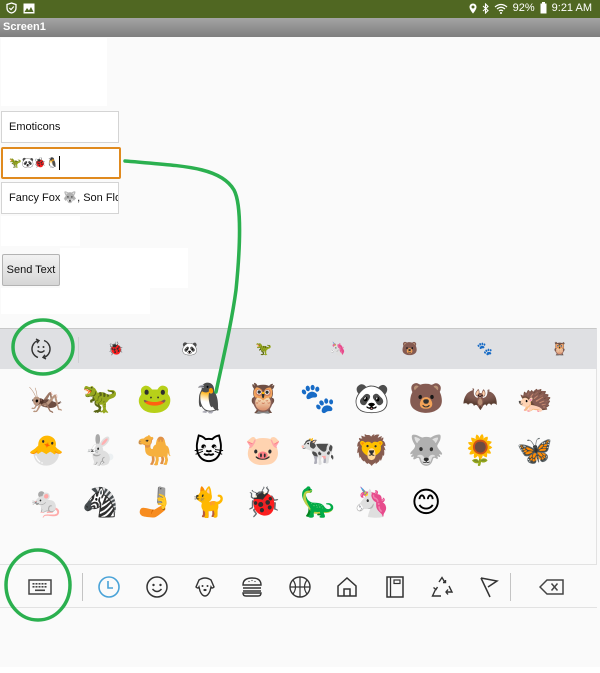 This screenshot has width=600, height=673. What do you see at coordinates (209, 399) in the screenshot?
I see `emoji-penguin: 🐧` at bounding box center [209, 399].